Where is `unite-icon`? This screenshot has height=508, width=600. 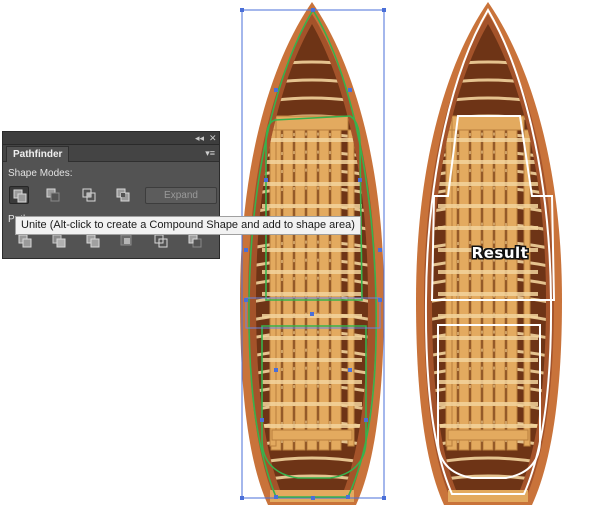
unite-icon is located at coordinates (20, 196).